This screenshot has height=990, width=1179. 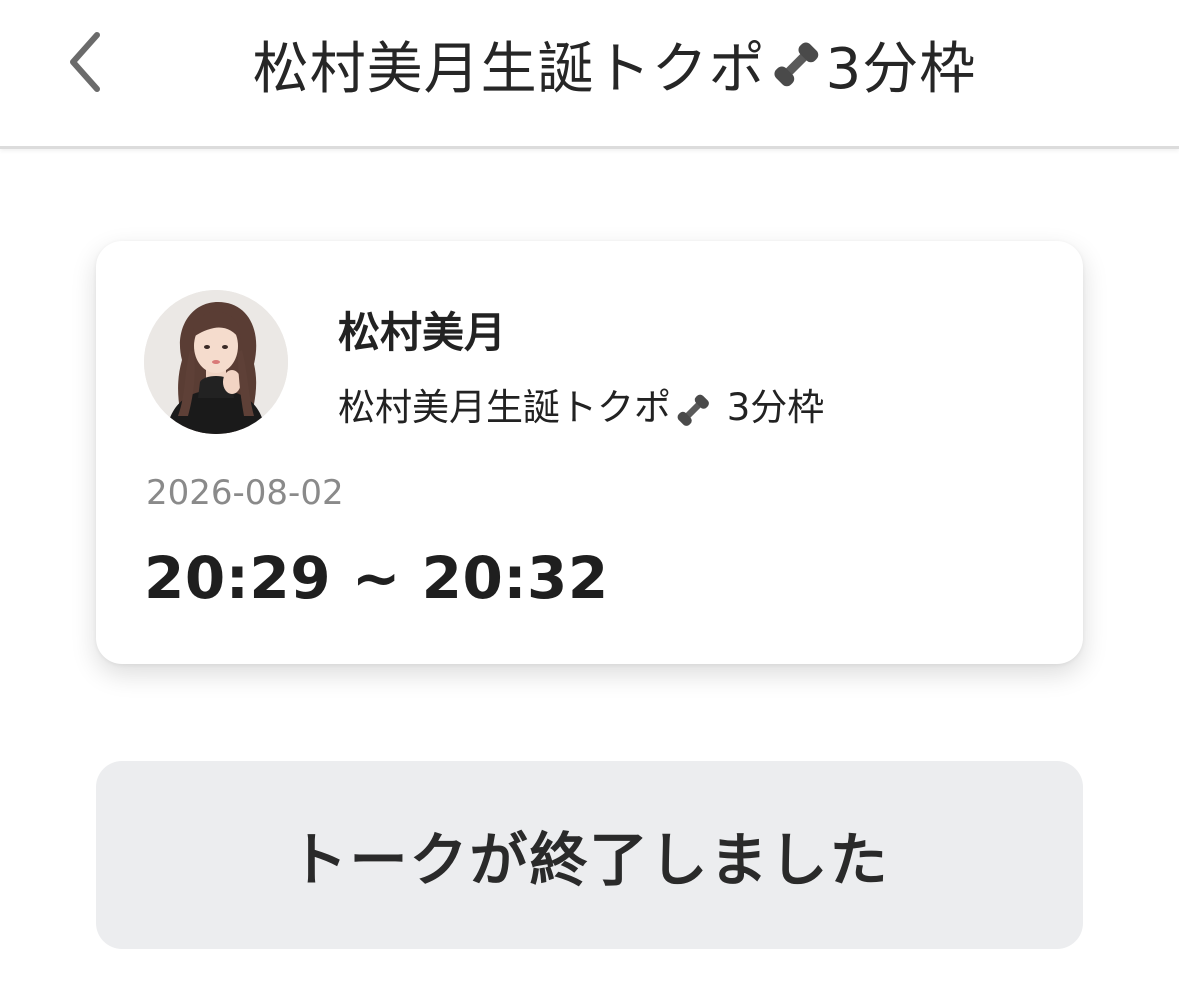 I want to click on avatar-photo, so click(x=216, y=362).